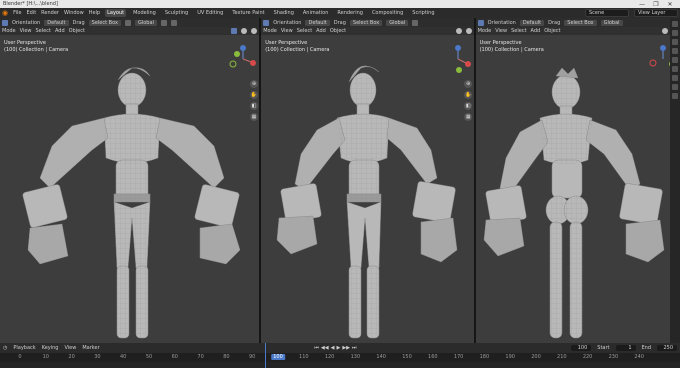  Describe the element at coordinates (316, 13) in the screenshot. I see `tab-animation: Animation` at that location.